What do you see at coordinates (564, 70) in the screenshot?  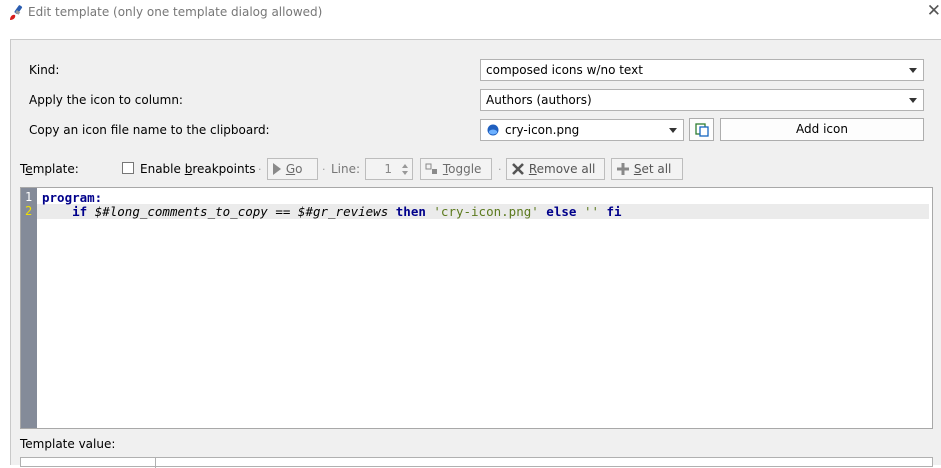 I see `kind-dropdown-value: composed icons w/no text` at bounding box center [564, 70].